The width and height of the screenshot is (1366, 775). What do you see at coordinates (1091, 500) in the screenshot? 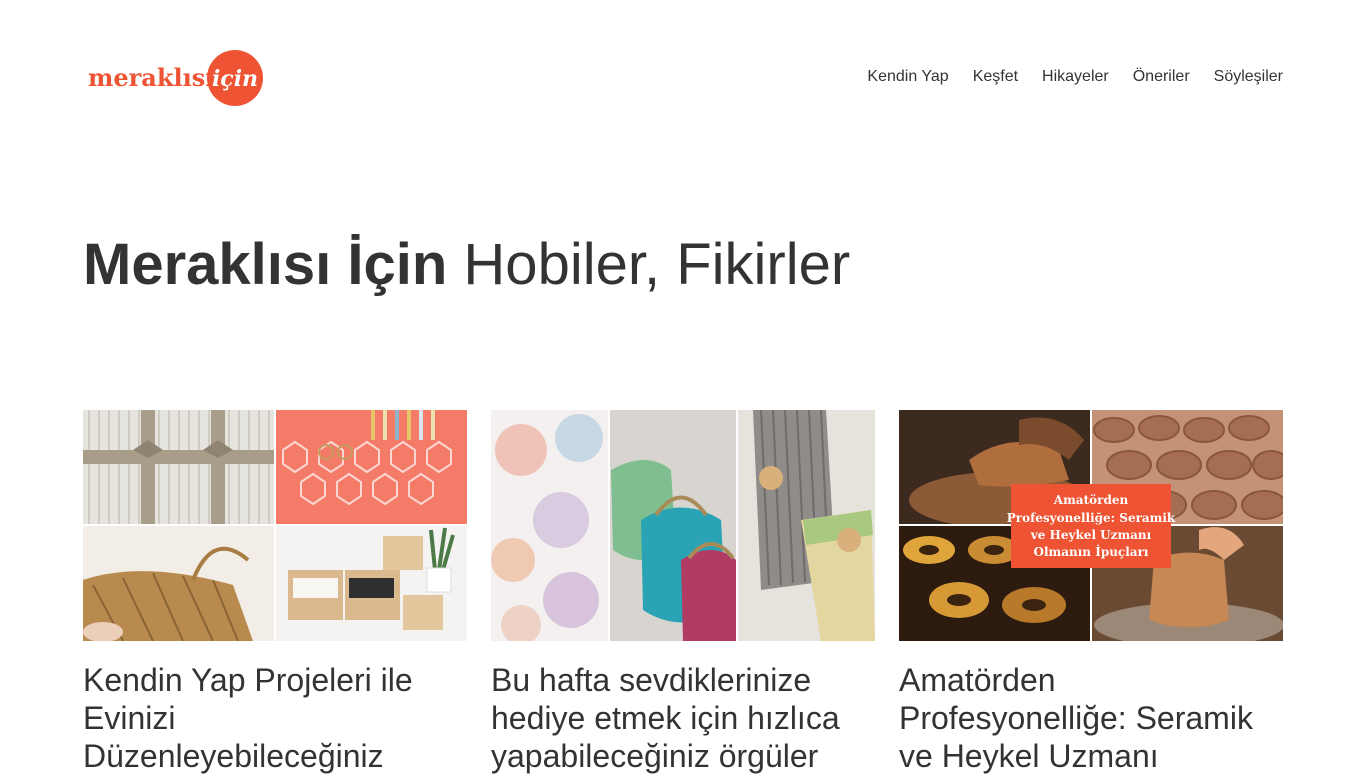
I see `svg-text: Amatörden` at bounding box center [1091, 500].